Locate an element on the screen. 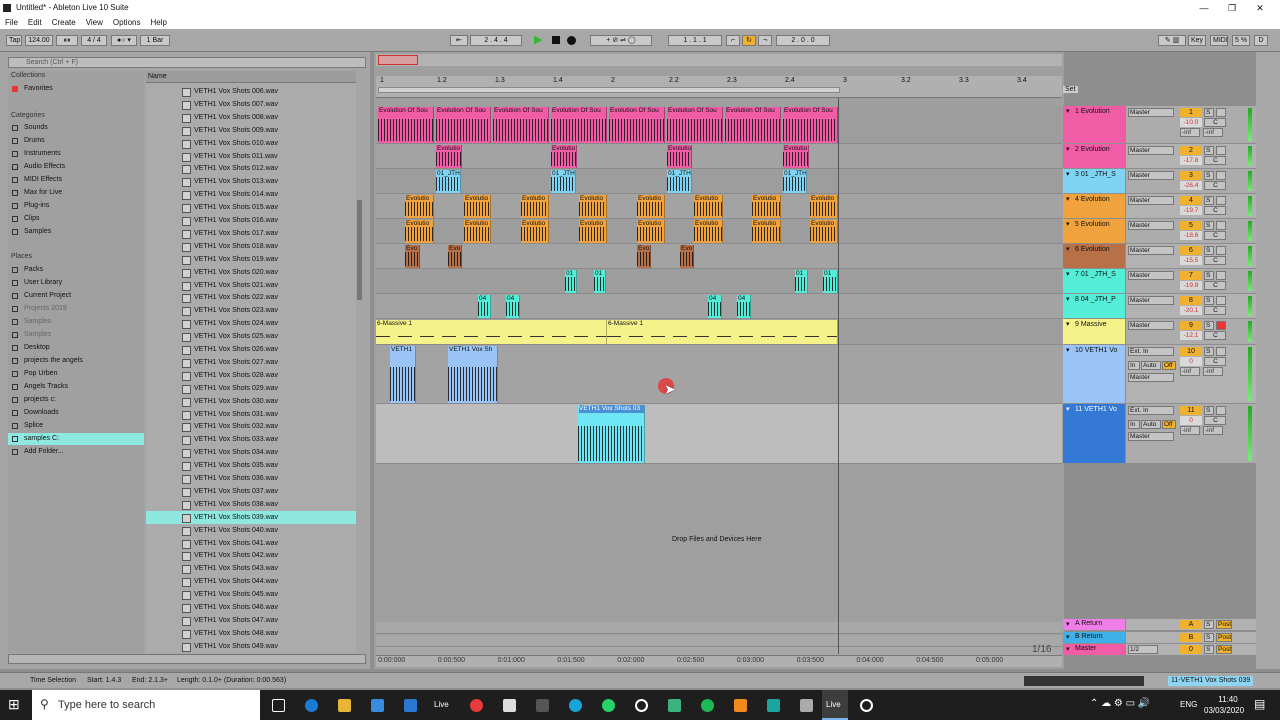  live-taskbar-icon: Live is located at coordinates (441, 704).